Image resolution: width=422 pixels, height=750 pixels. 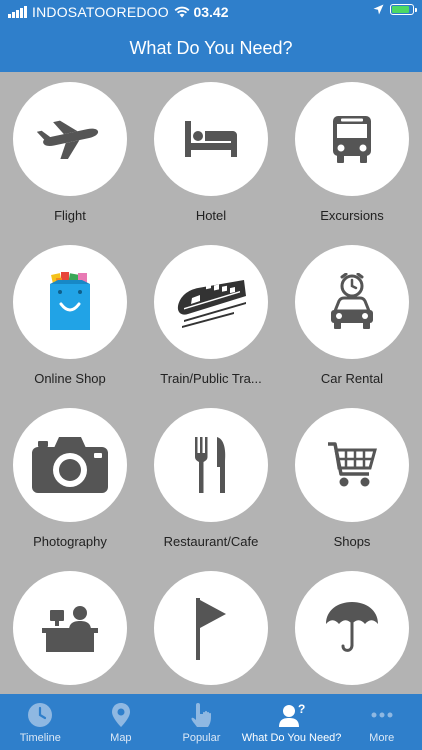 I want to click on umbrella-icon, so click(x=352, y=627).